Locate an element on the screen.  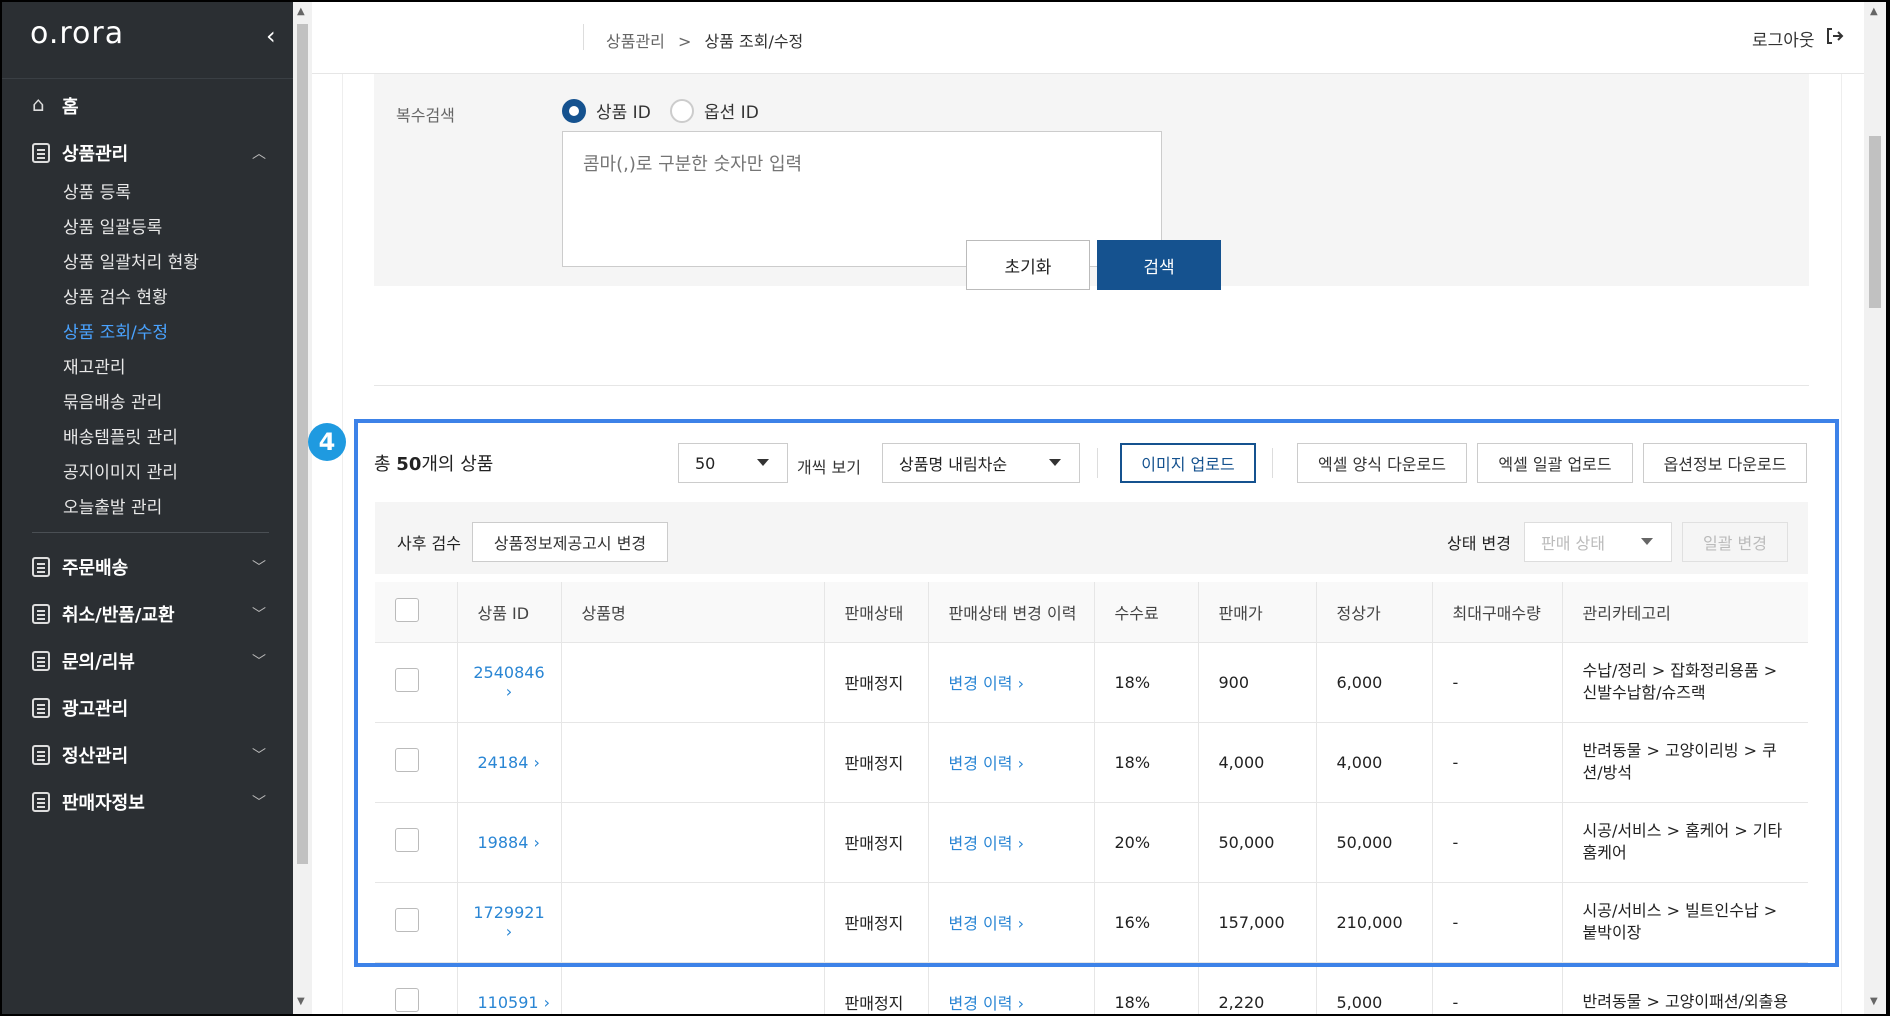
col-header: 판매상태 변경 이력 is located at coordinates (1011, 612).